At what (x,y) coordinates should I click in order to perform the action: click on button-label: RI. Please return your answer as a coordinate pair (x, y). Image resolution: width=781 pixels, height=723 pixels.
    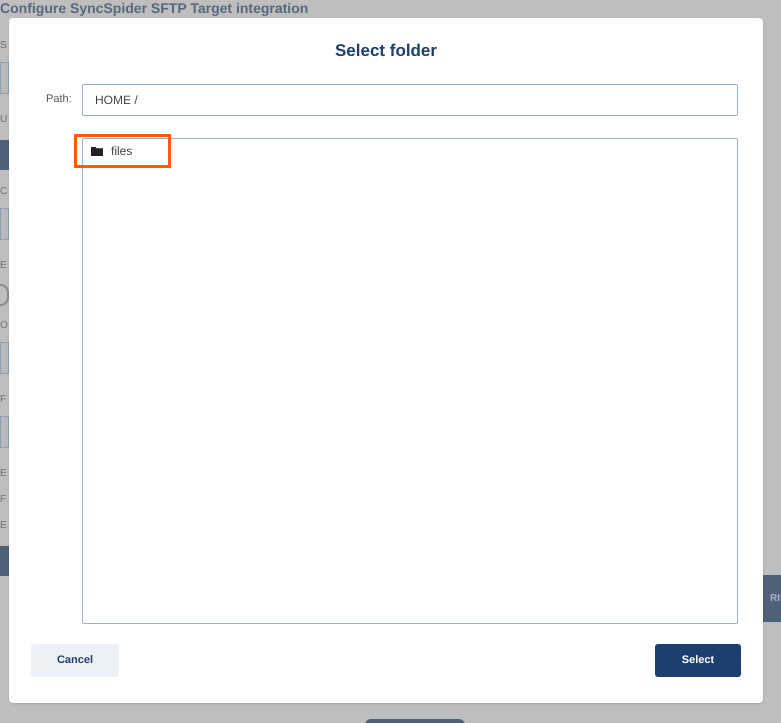
    Looking at the image, I should click on (775, 599).